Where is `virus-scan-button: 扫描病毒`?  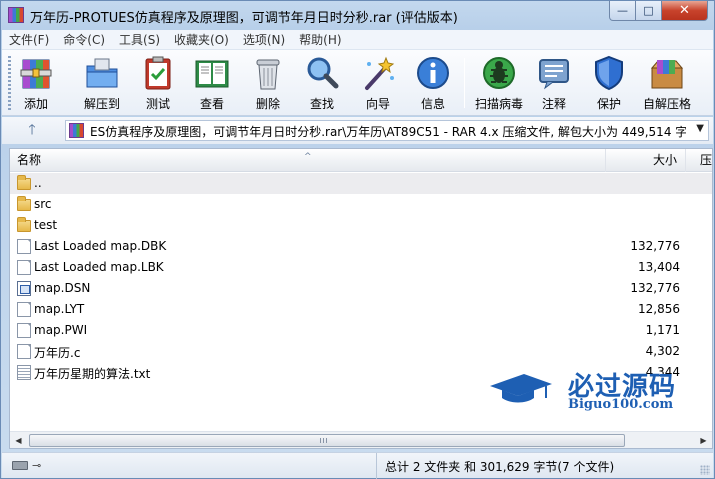
virus-scan-button: 扫描病毒 is located at coordinates (499, 84).